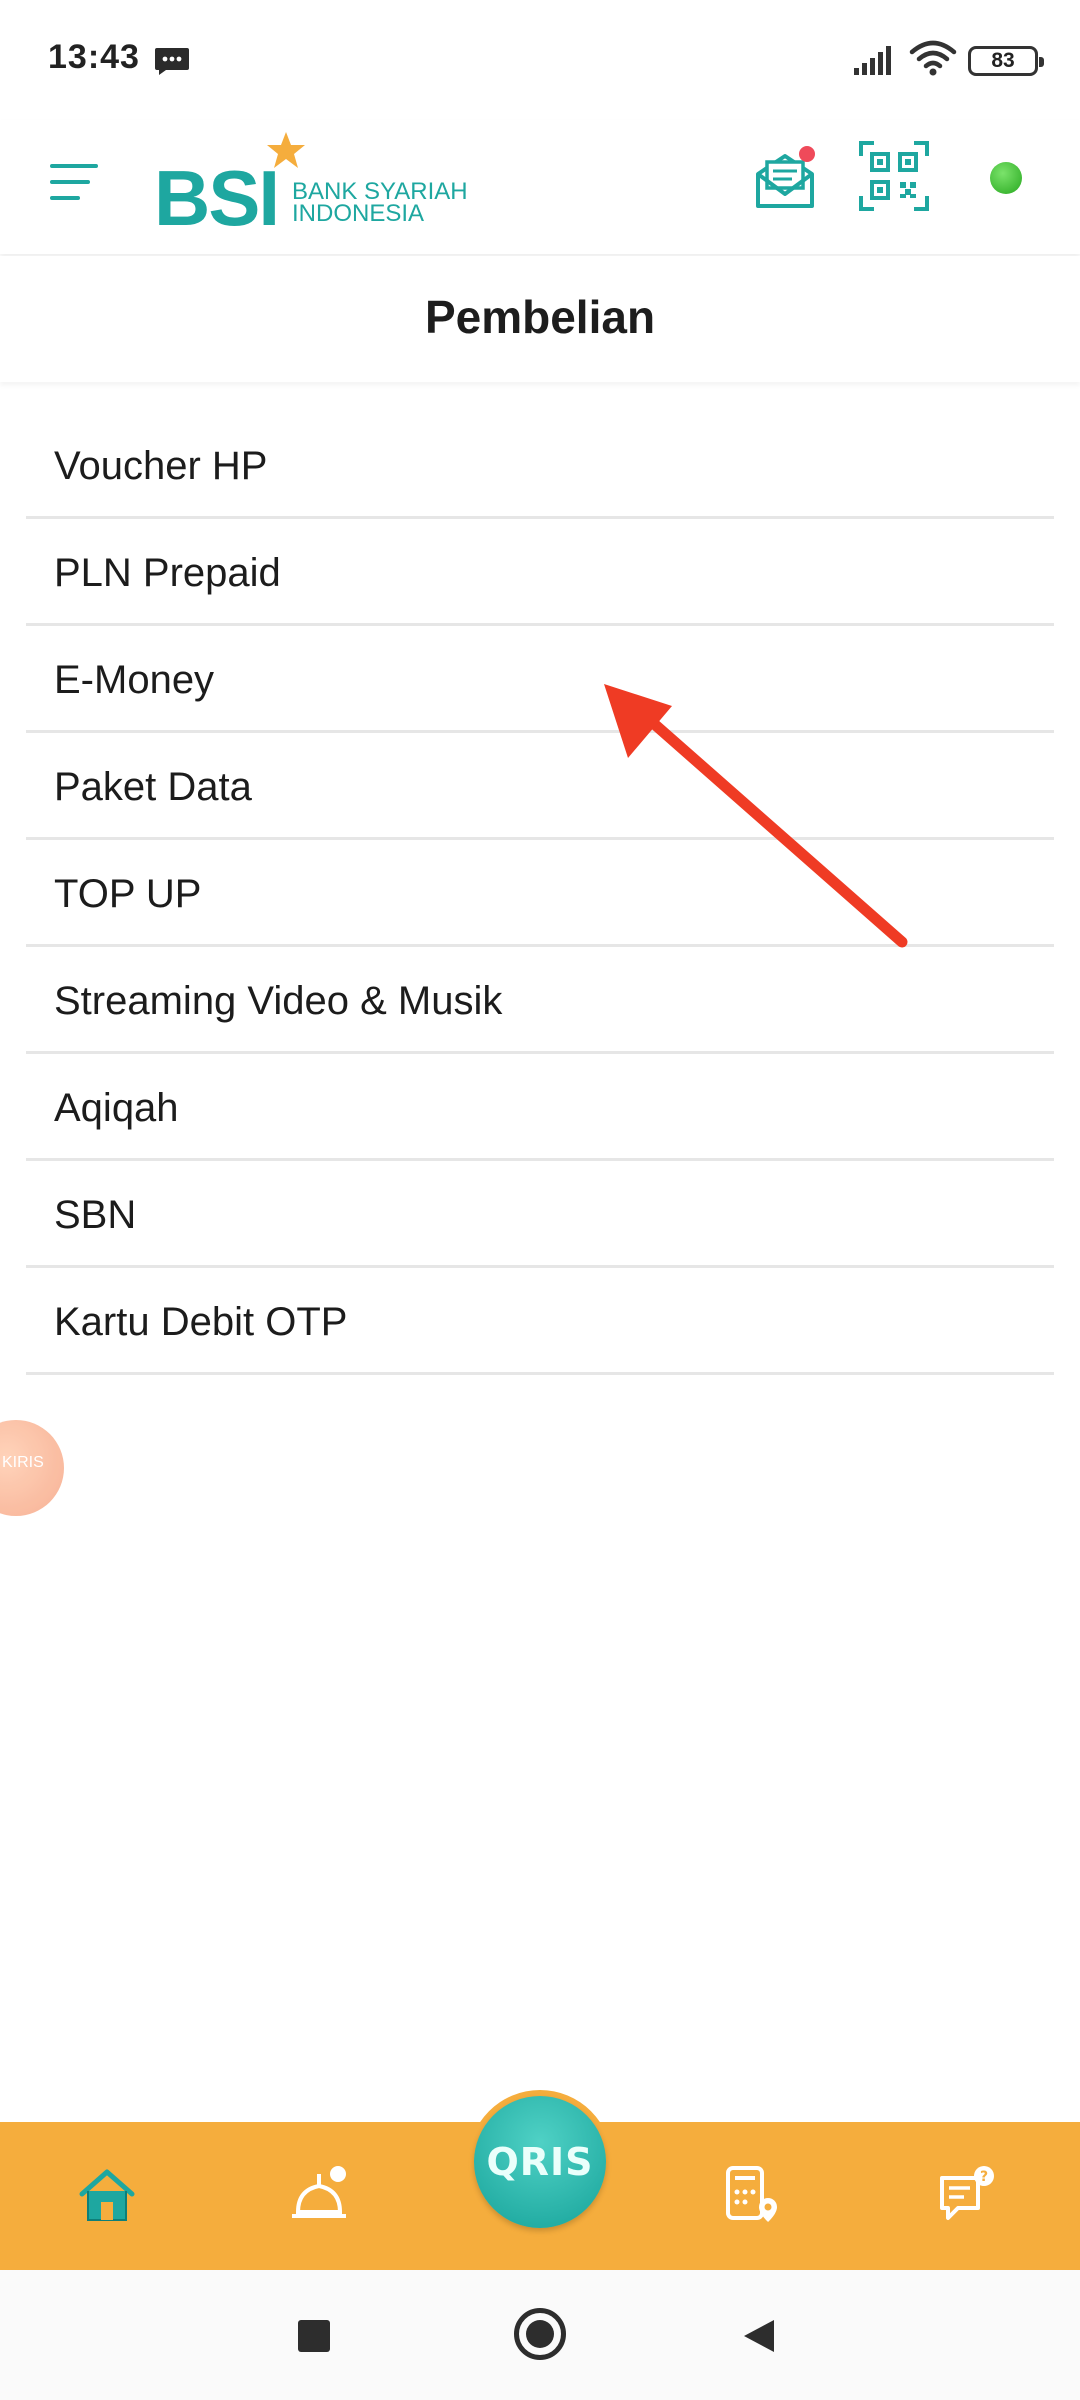  Describe the element at coordinates (756, 816) in the screenshot. I see `annotation-arrow` at that location.